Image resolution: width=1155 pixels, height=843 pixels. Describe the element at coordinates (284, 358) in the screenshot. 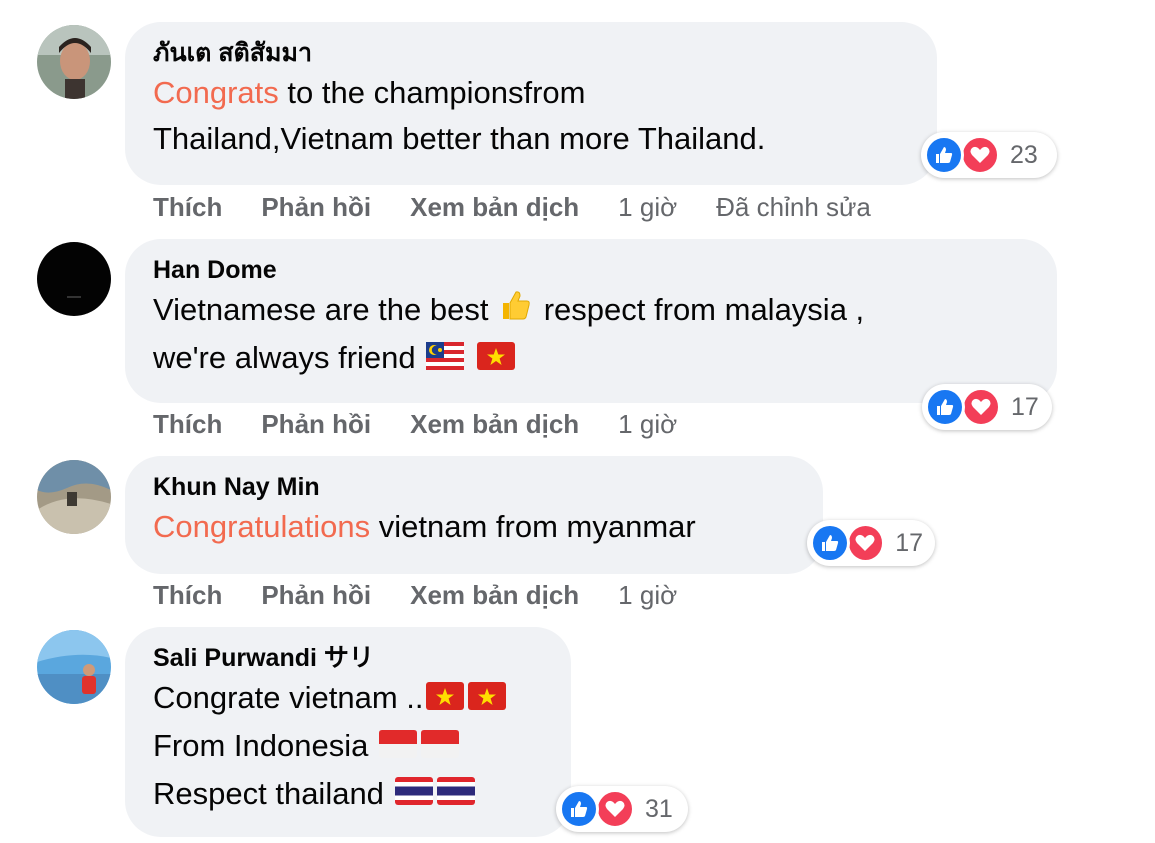

I see `comment-text: we're always friend` at that location.